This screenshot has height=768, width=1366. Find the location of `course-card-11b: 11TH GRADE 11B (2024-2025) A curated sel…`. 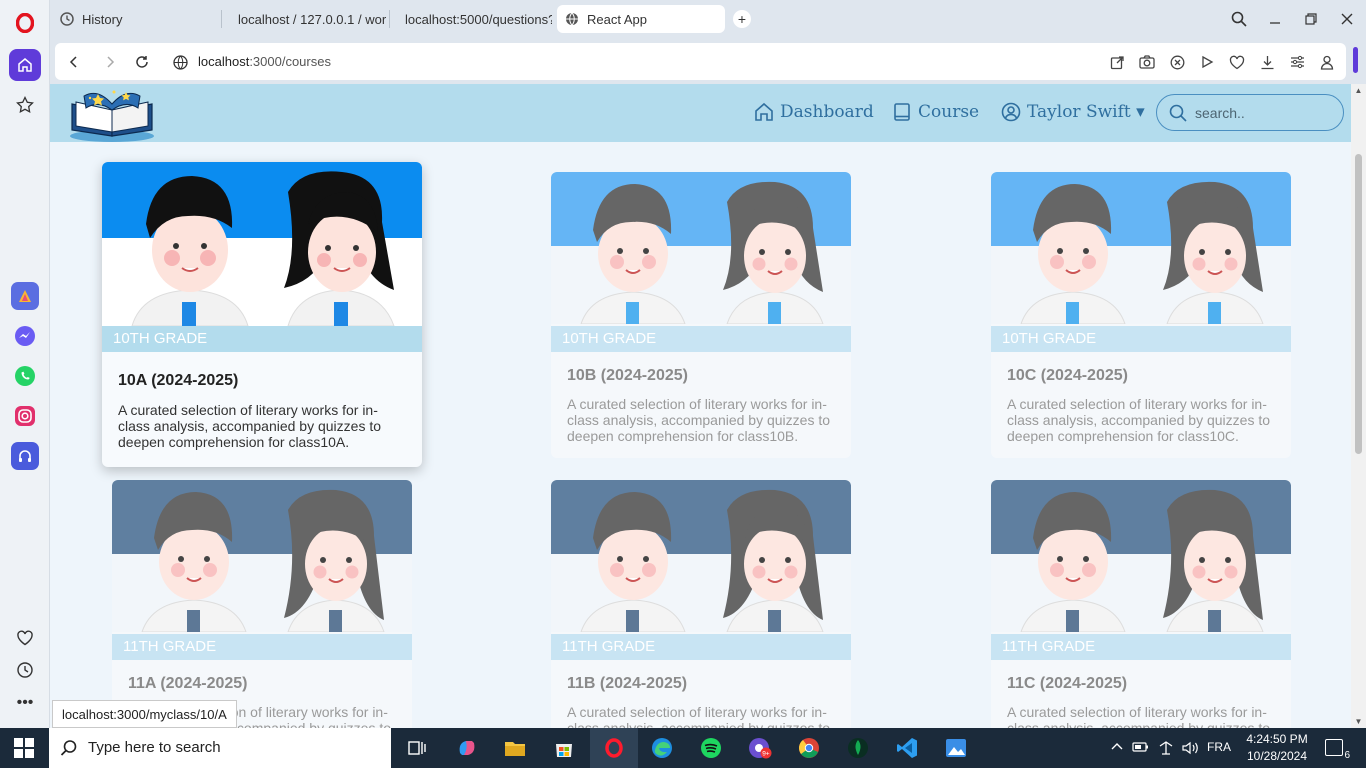

course-card-11b: 11TH GRADE 11B (2024-2025) A curated sel… is located at coordinates (701, 604).